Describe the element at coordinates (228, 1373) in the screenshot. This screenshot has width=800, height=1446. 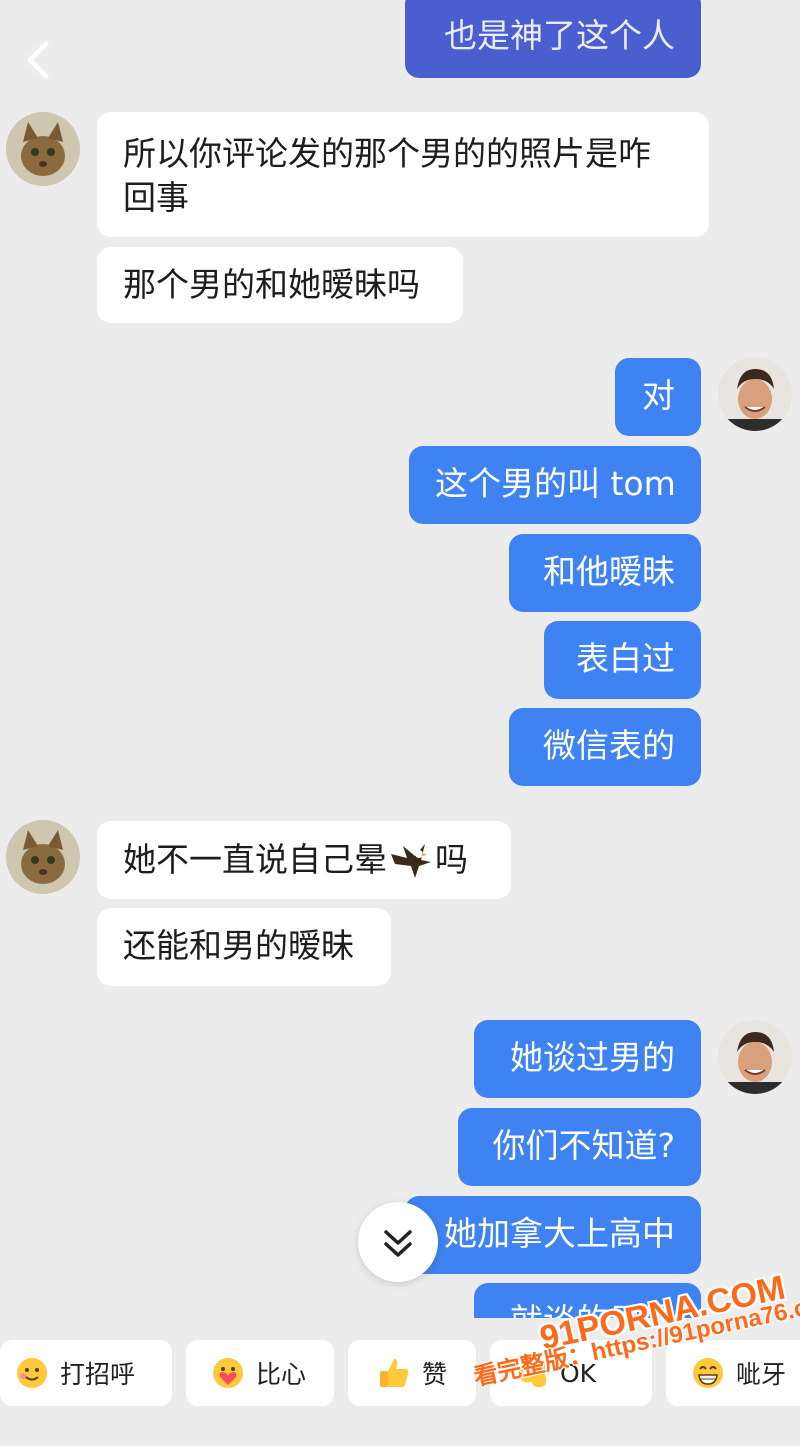
I see `heart-hands-emoji` at that location.